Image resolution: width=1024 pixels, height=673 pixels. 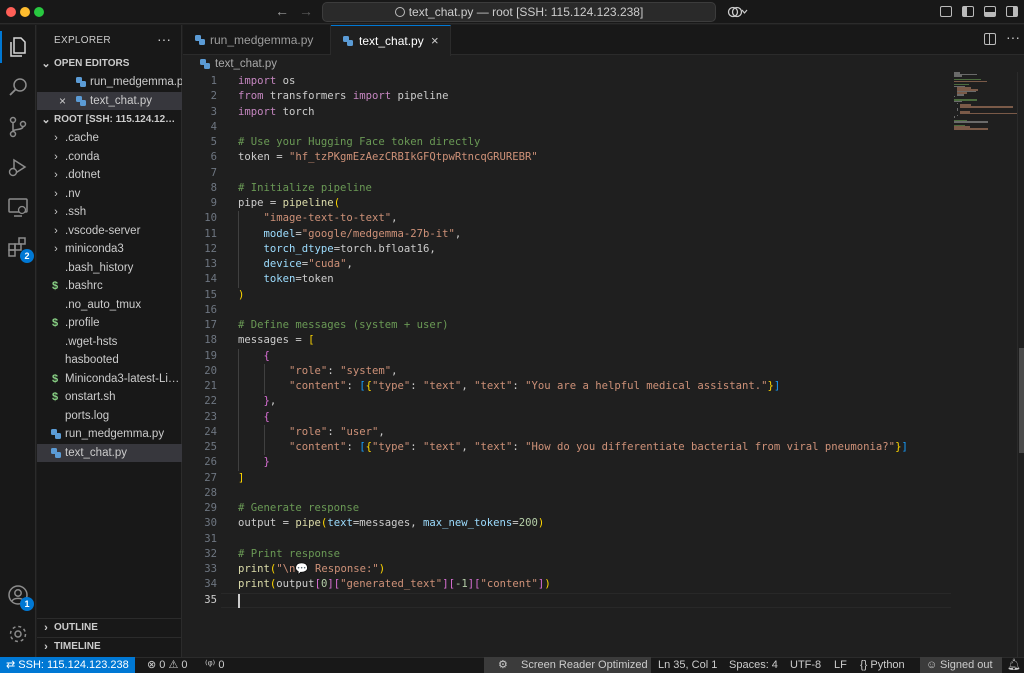 I want to click on file-item: $ onstart.sh, so click(x=109, y=397).